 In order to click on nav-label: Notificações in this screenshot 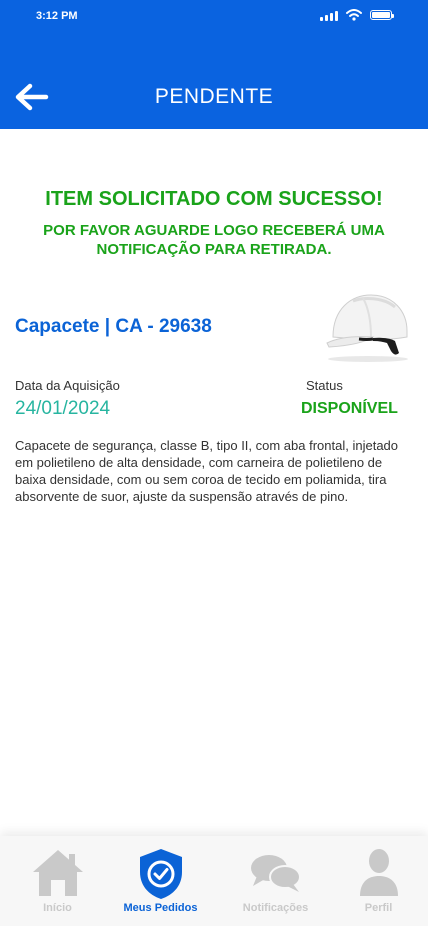, I will do `click(275, 908)`.